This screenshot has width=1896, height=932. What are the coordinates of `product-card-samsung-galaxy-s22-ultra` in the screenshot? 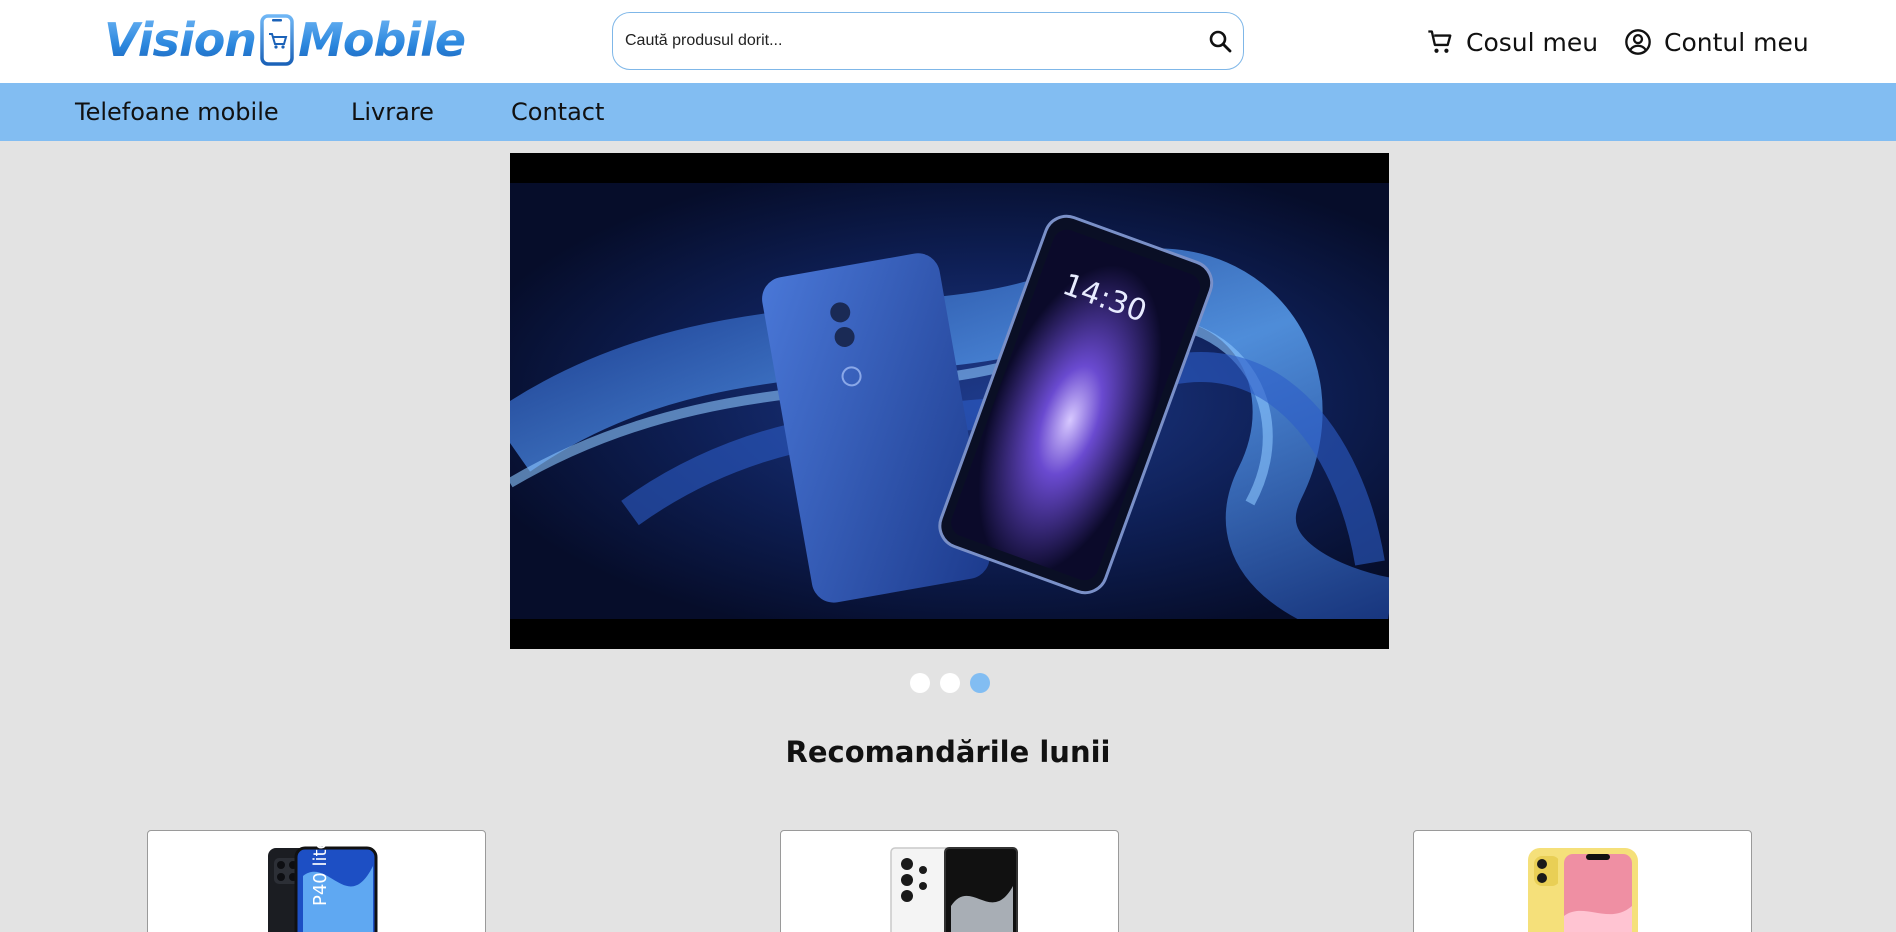 It's located at (949, 881).